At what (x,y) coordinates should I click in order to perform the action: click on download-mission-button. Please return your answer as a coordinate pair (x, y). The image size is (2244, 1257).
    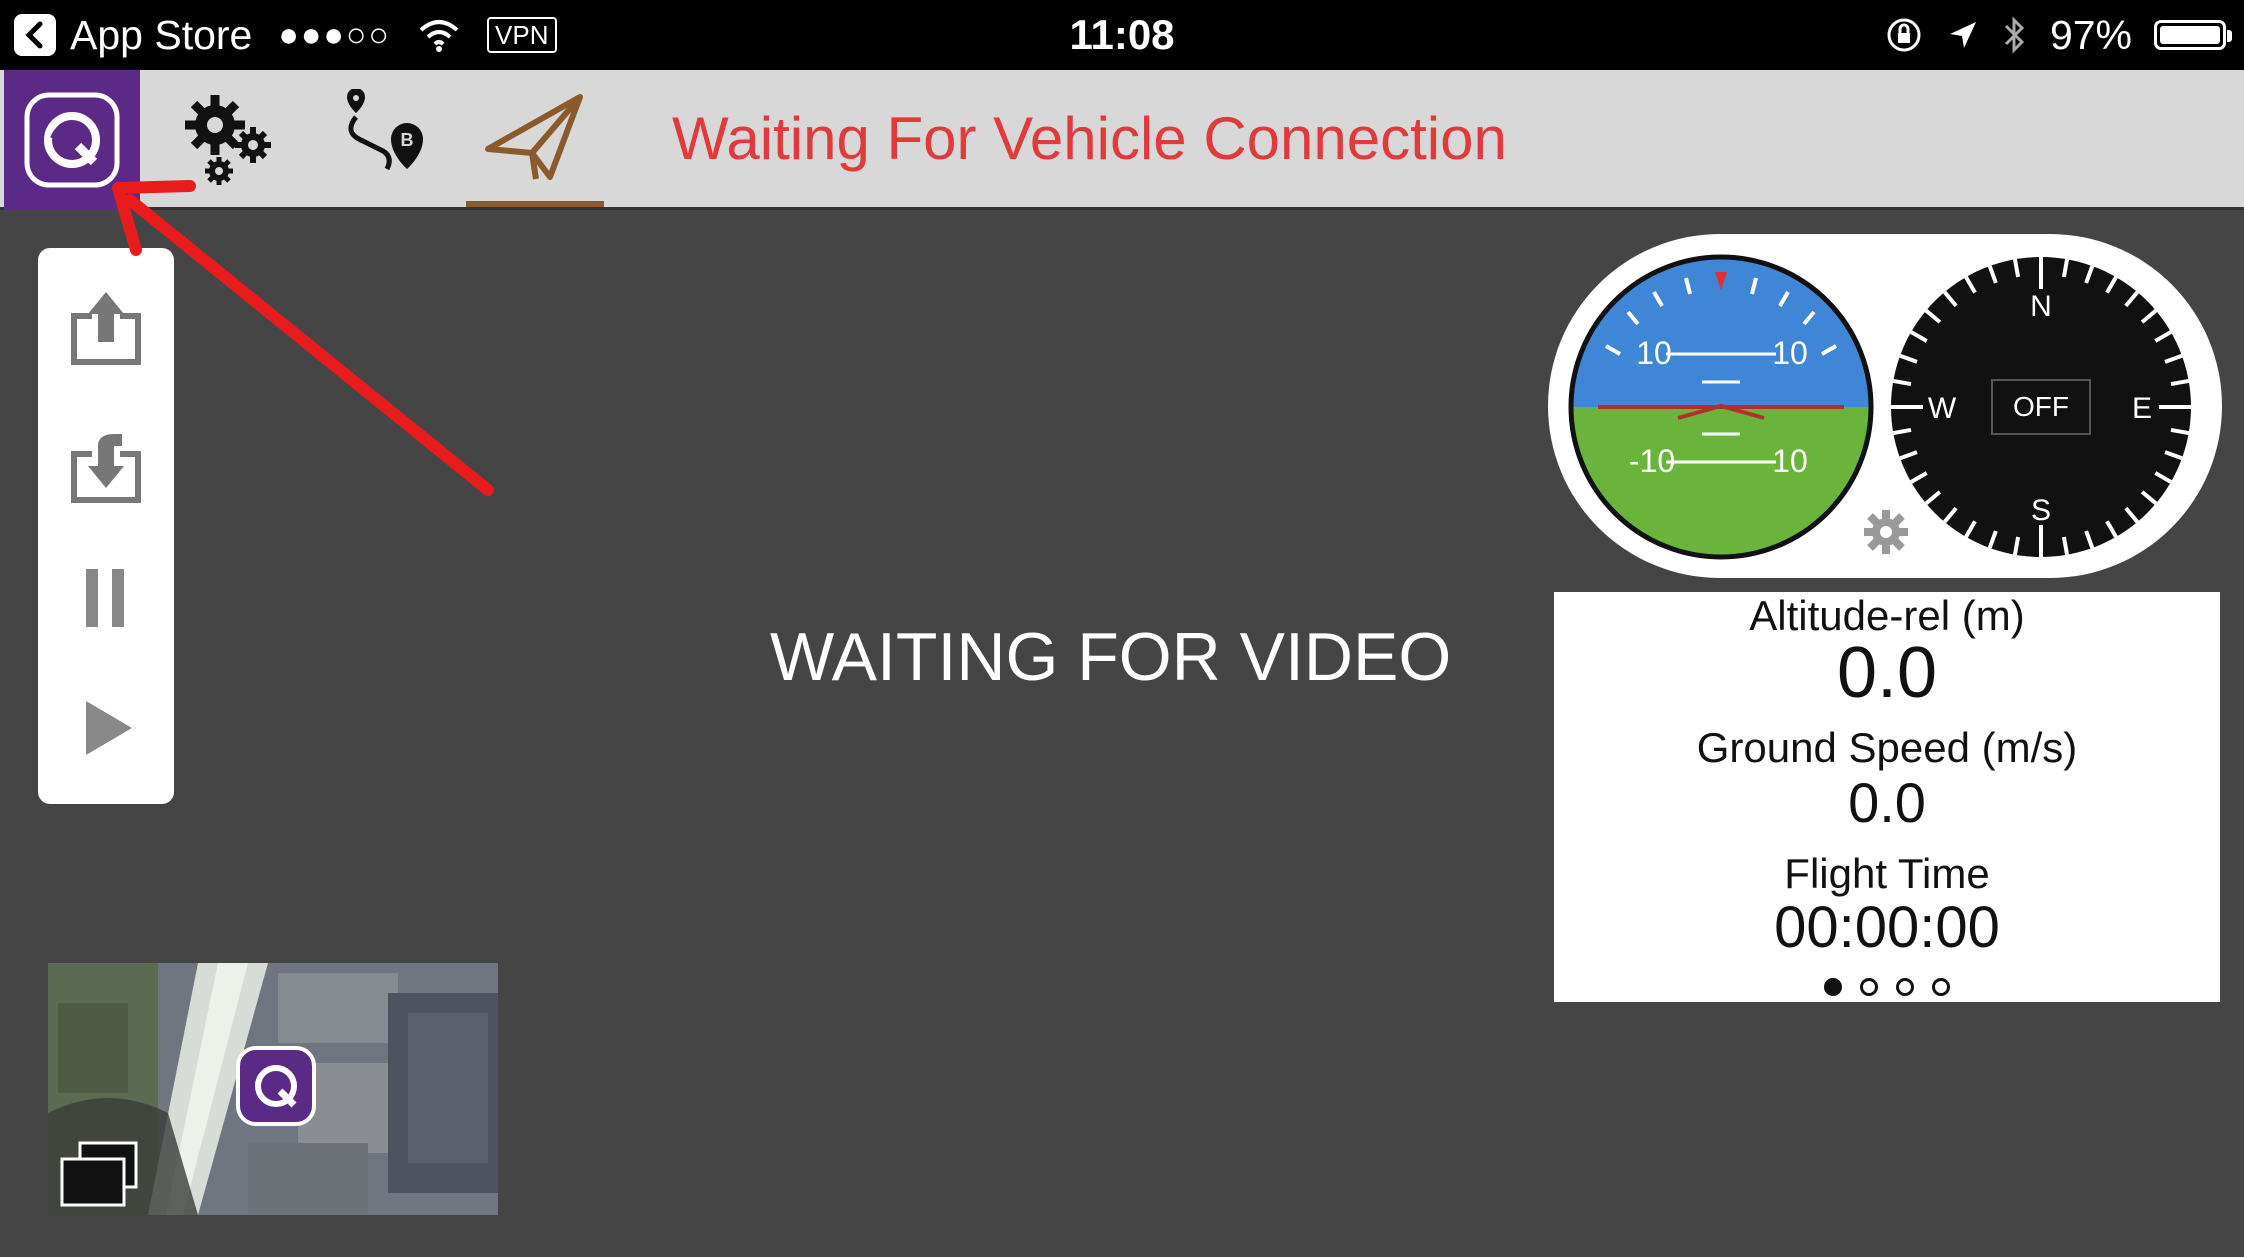
    Looking at the image, I should click on (106, 466).